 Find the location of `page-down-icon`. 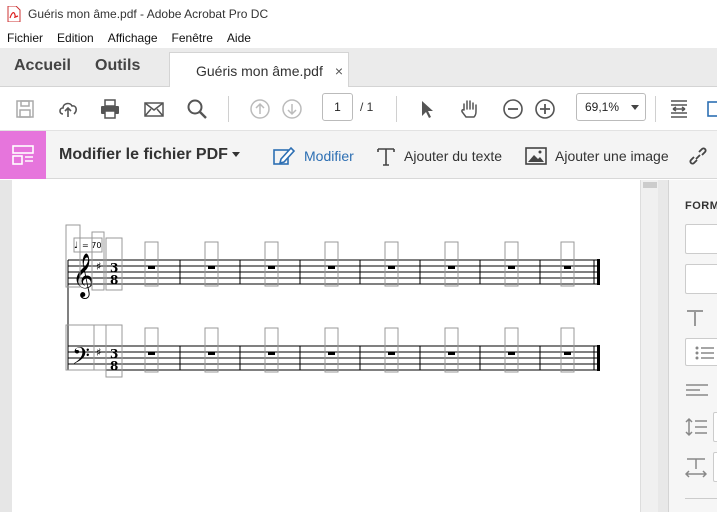

page-down-icon is located at coordinates (292, 109).